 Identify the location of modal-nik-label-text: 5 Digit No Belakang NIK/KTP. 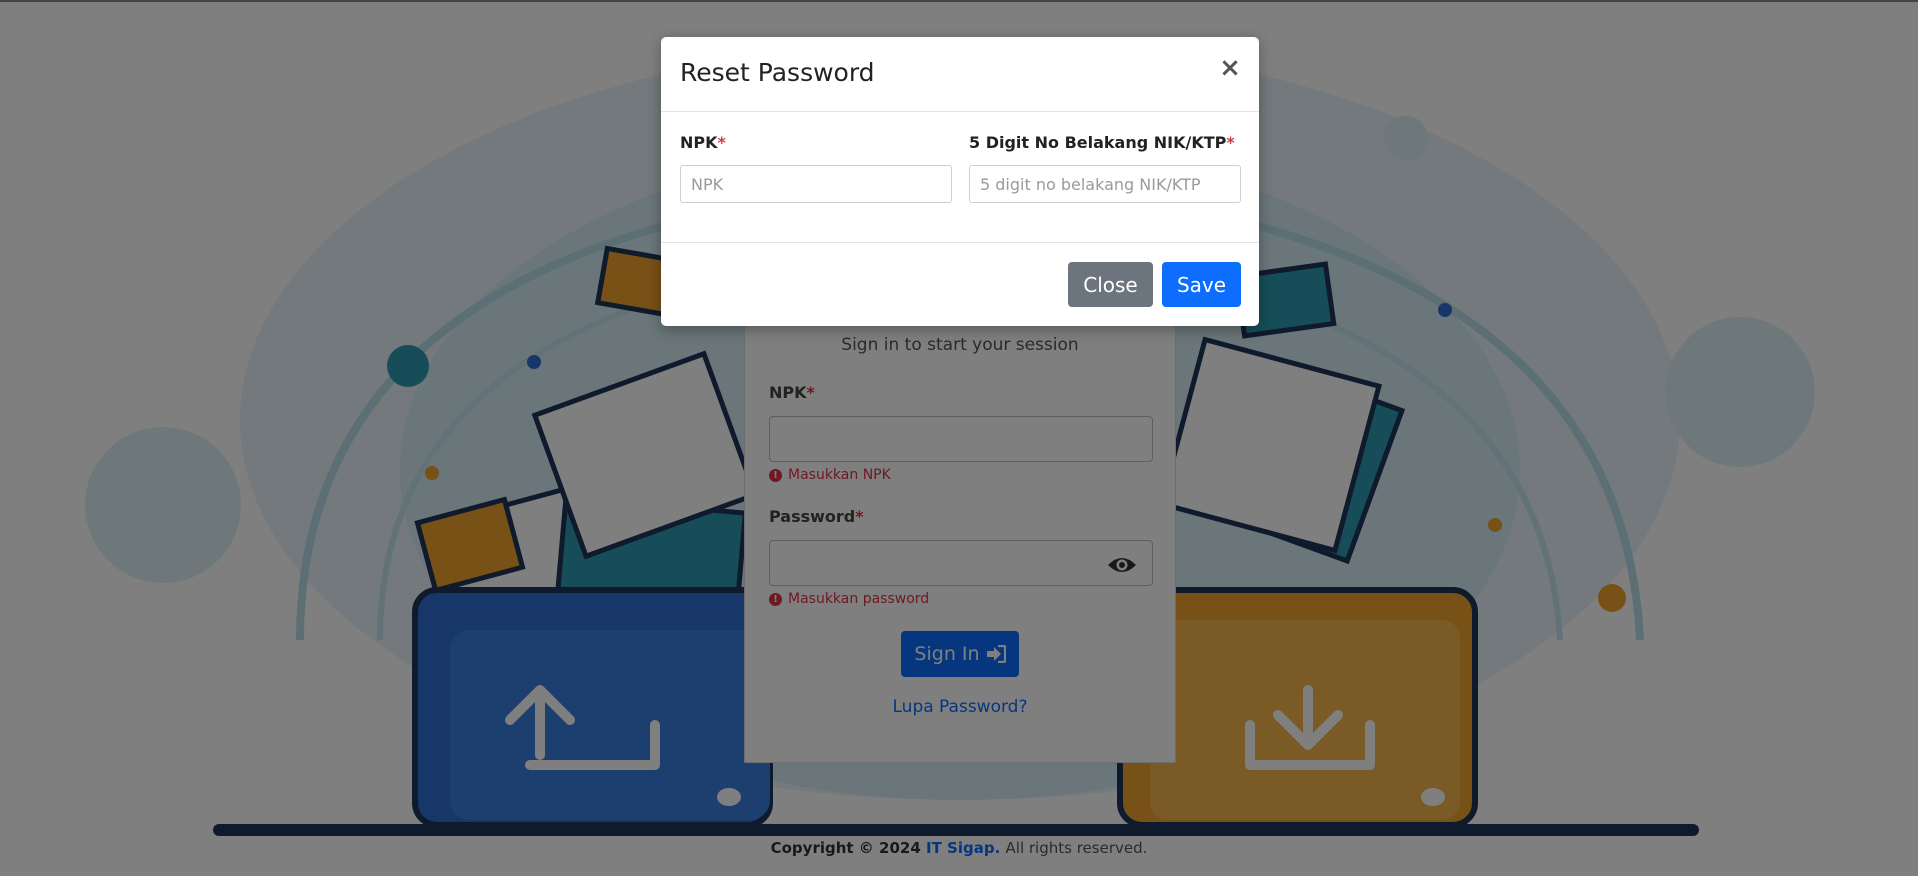
(1098, 142).